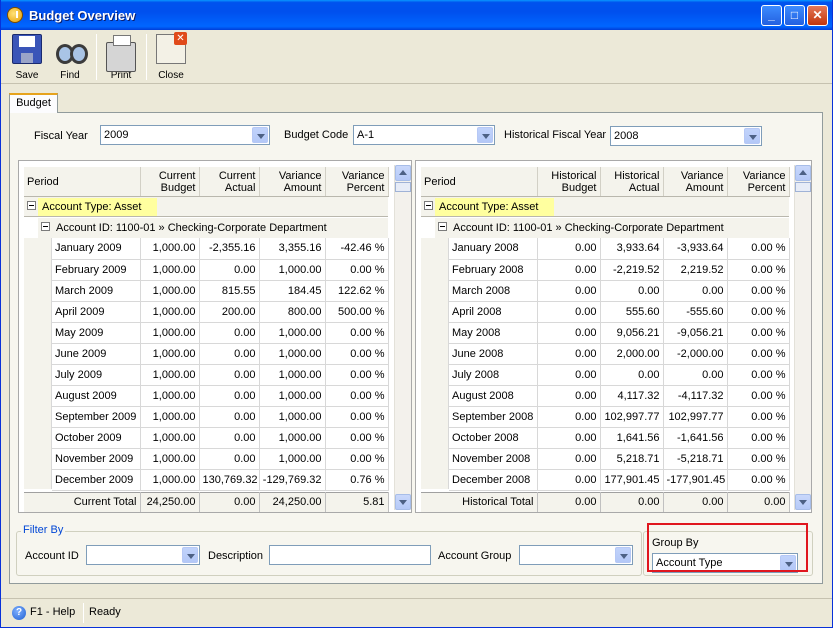  I want to click on title-bar: Budget Overview _ □ ✕, so click(416, 15).